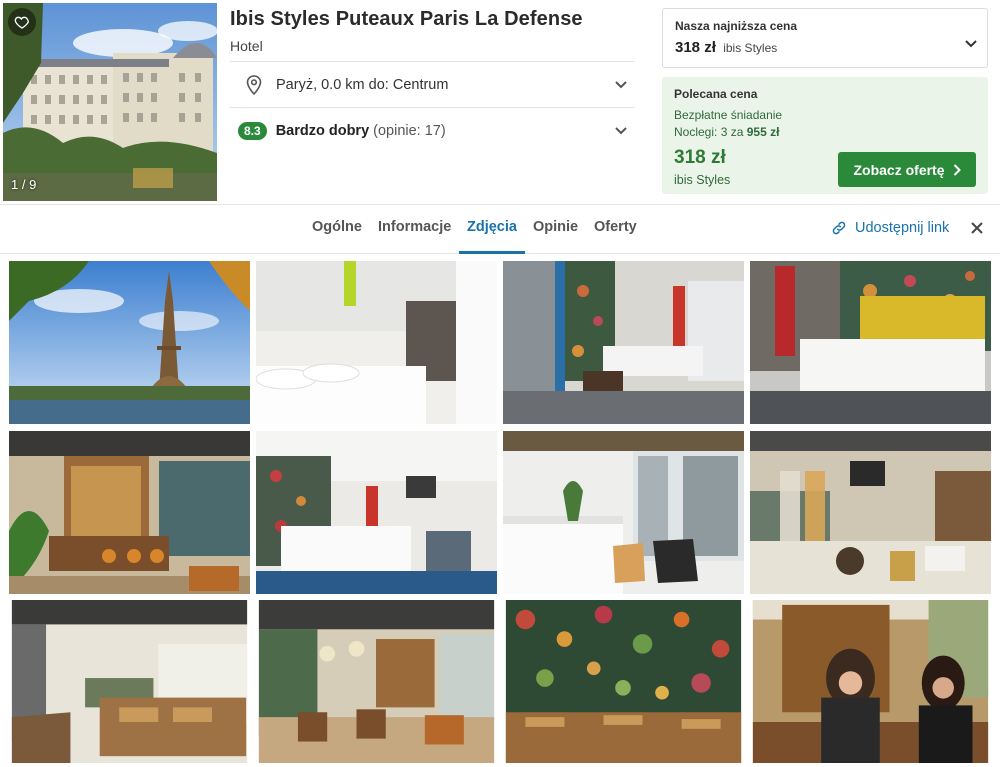  Describe the element at coordinates (376, 681) in the screenshot. I see `lounge-bar-photo` at that location.